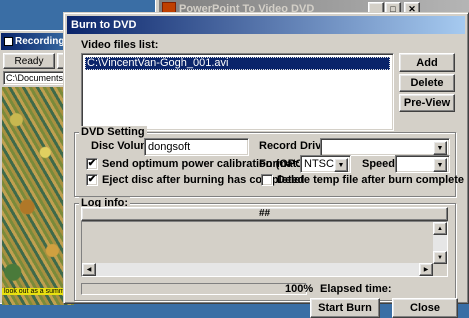 The image size is (469, 318). What do you see at coordinates (356, 289) in the screenshot?
I see `elapsed-time-label: Elapsed time:` at bounding box center [356, 289].